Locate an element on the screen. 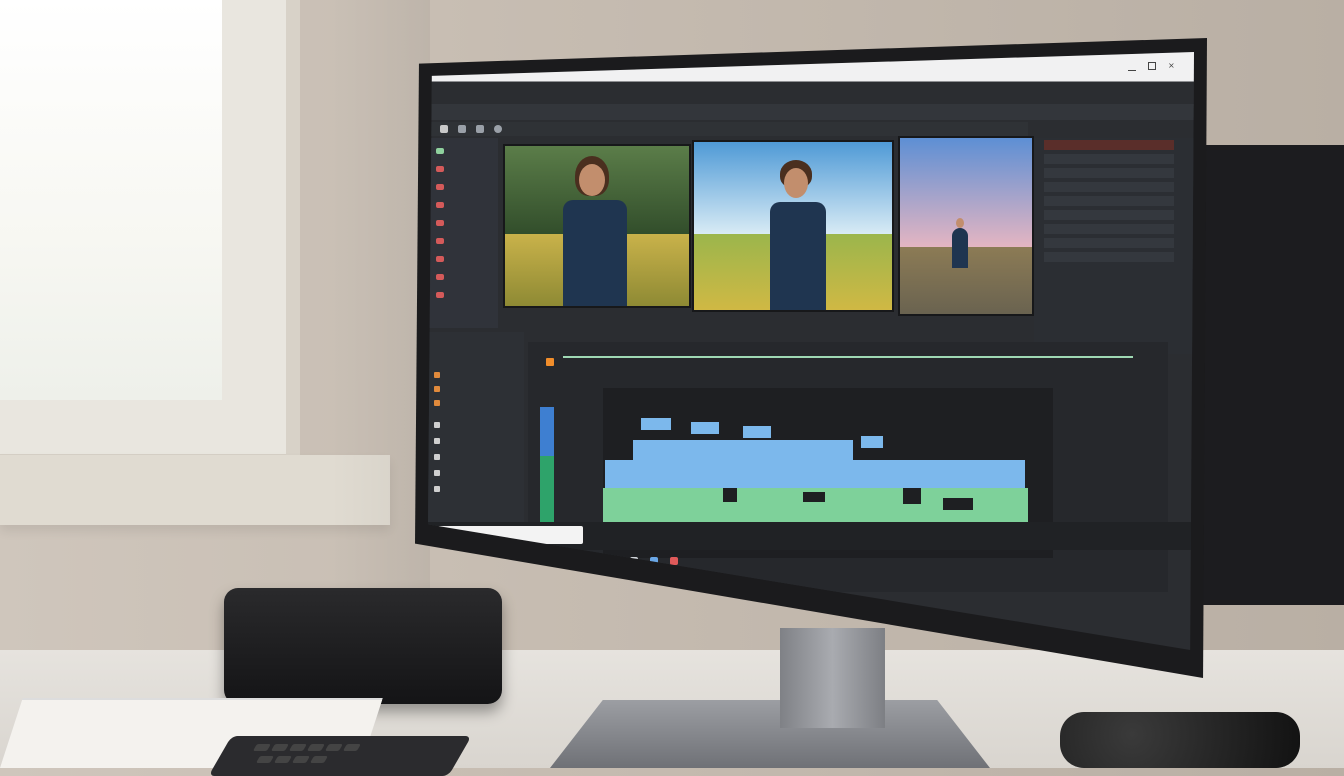  maximize-icon is located at coordinates (1152, 66).